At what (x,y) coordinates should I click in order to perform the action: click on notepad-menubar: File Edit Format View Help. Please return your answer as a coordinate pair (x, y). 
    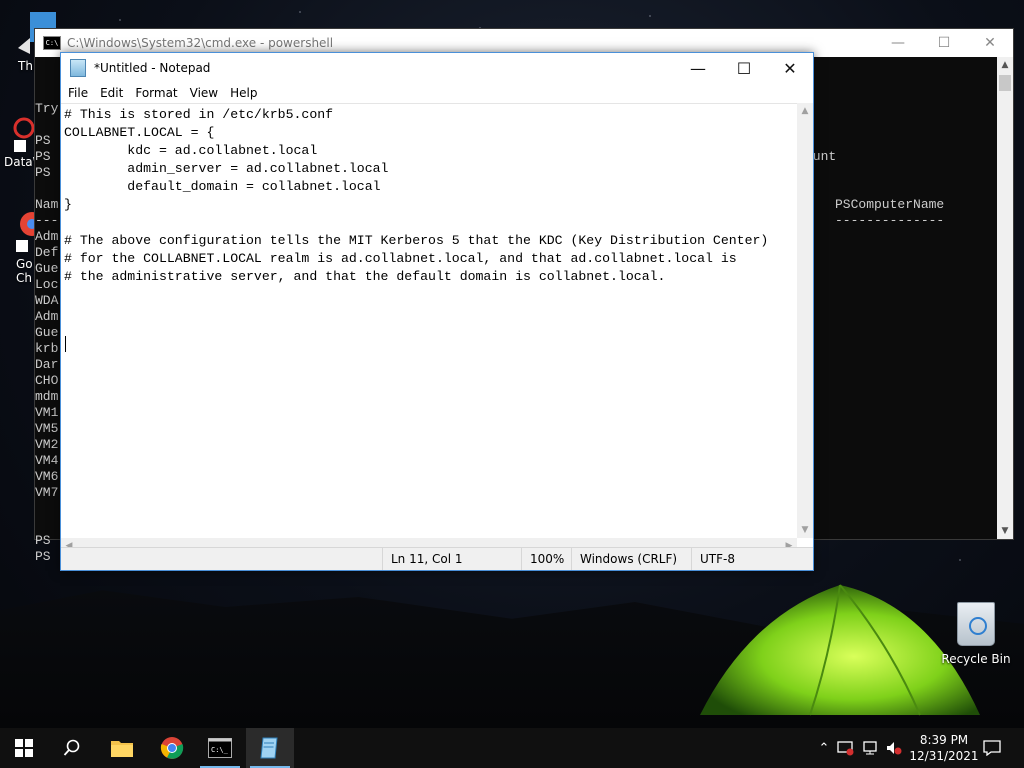
    Looking at the image, I should click on (437, 93).